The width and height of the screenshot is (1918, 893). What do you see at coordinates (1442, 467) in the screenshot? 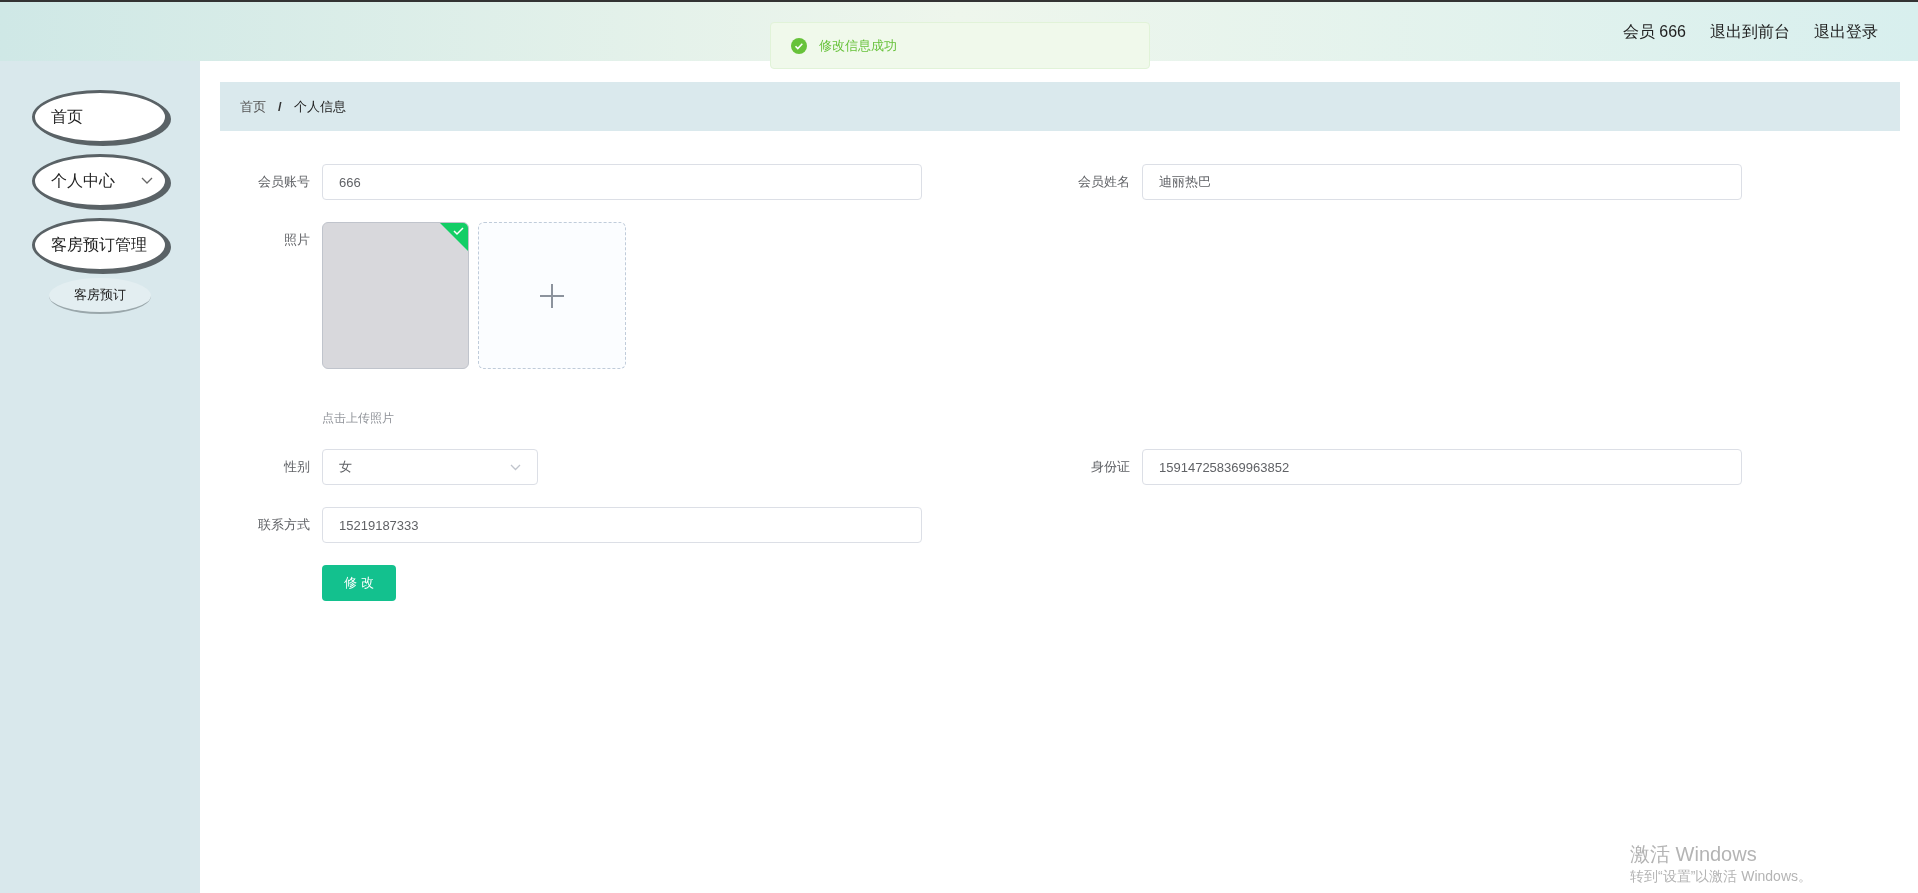
I see `input-field: 159147258369963852` at bounding box center [1442, 467].